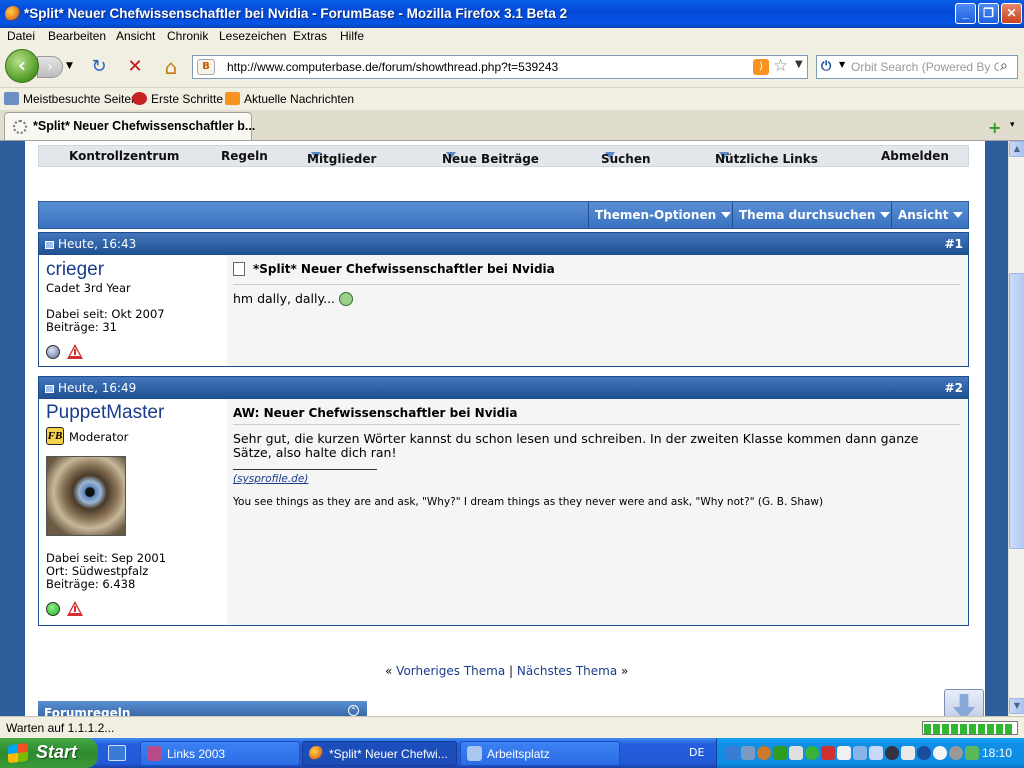 The image size is (1024, 768). Describe the element at coordinates (1016, 411) in the screenshot. I see `scroll-thumb` at that location.